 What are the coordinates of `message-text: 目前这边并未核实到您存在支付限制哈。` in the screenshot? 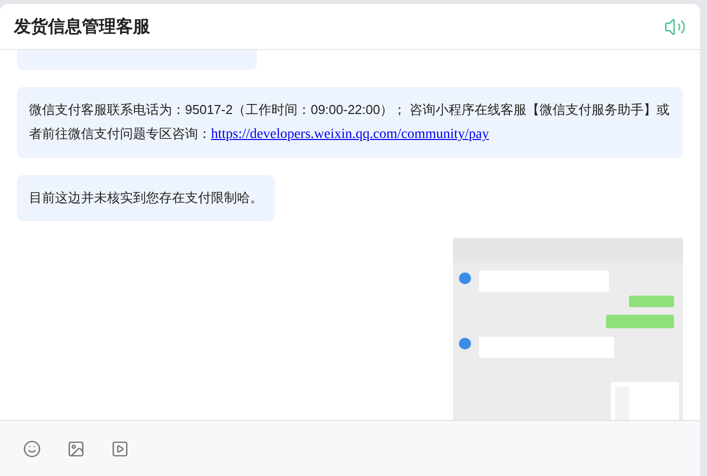 It's located at (146, 198).